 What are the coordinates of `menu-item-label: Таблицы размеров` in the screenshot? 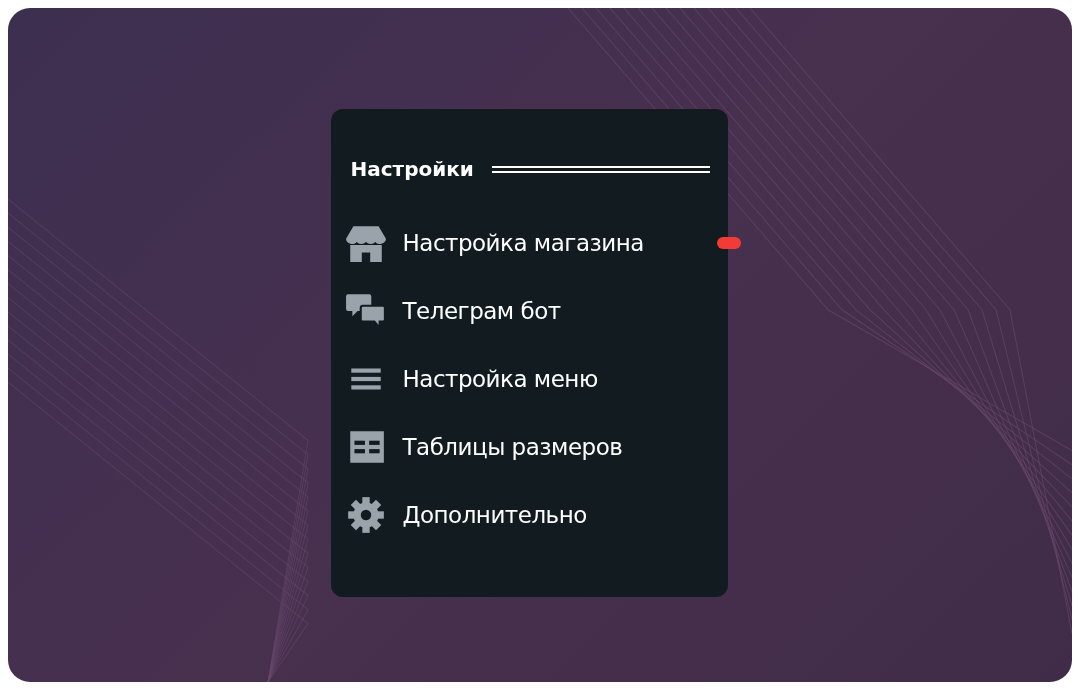 It's located at (512, 447).